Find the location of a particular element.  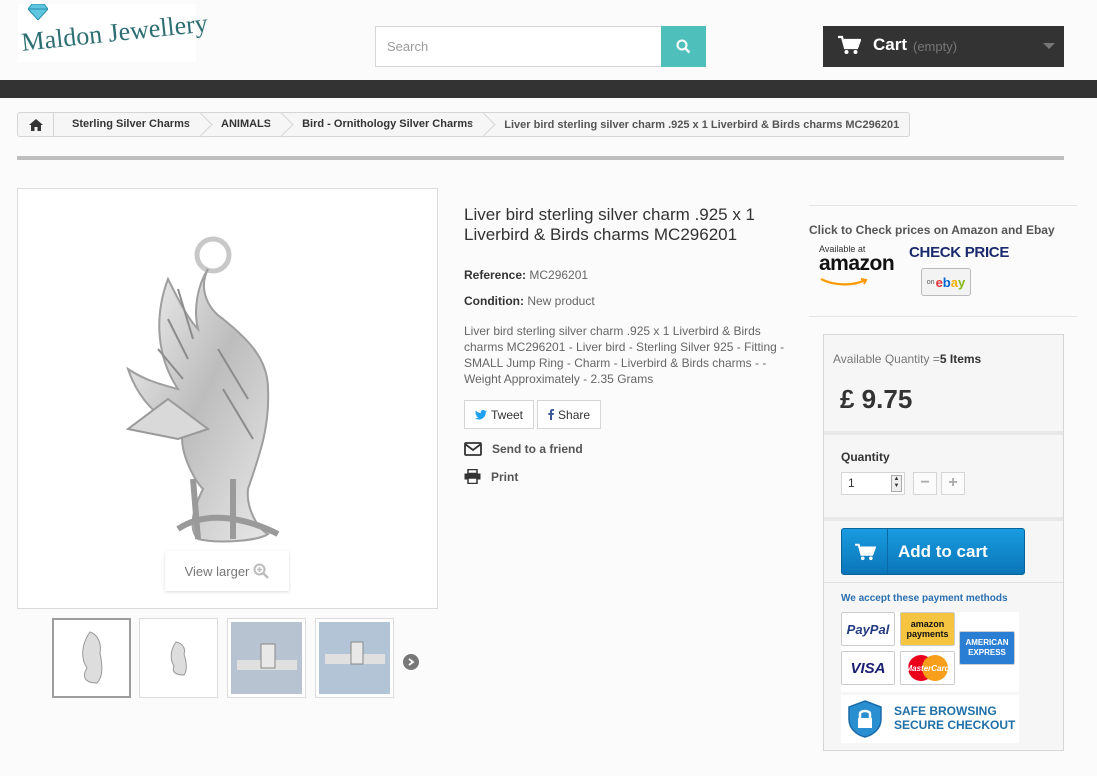

cart-label: Cart is located at coordinates (890, 44).